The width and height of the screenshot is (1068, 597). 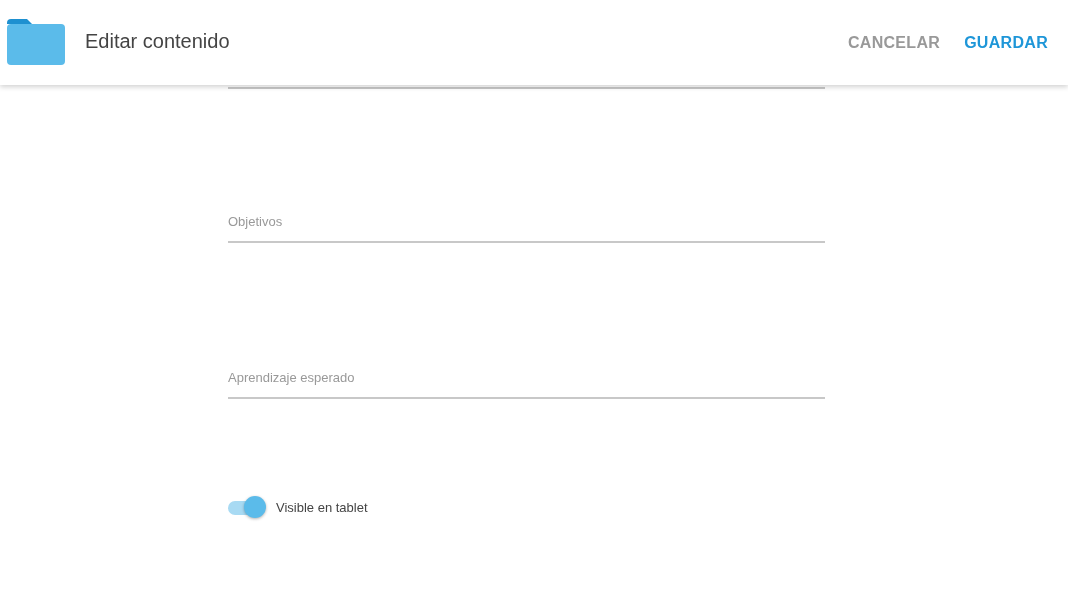 I want to click on toggle-switch, so click(x=247, y=507).